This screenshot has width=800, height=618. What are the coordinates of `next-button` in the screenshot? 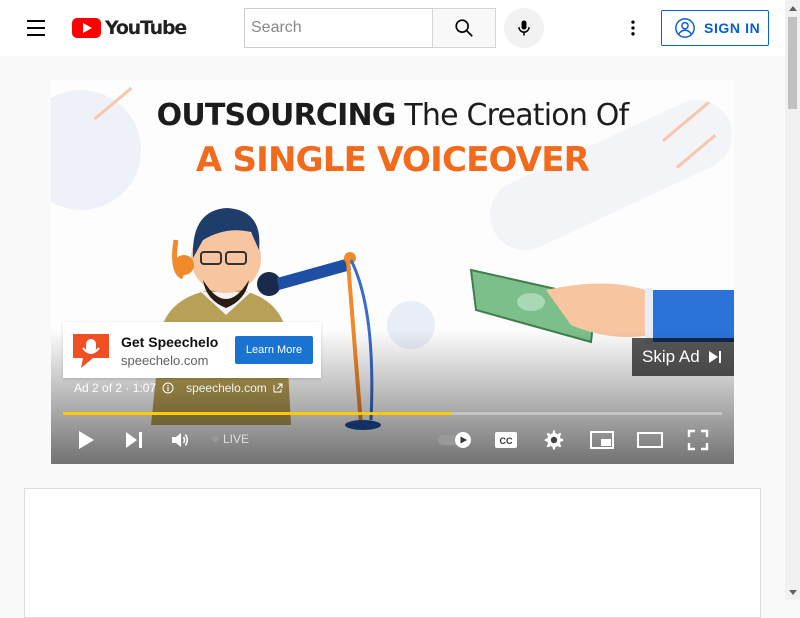 It's located at (134, 440).